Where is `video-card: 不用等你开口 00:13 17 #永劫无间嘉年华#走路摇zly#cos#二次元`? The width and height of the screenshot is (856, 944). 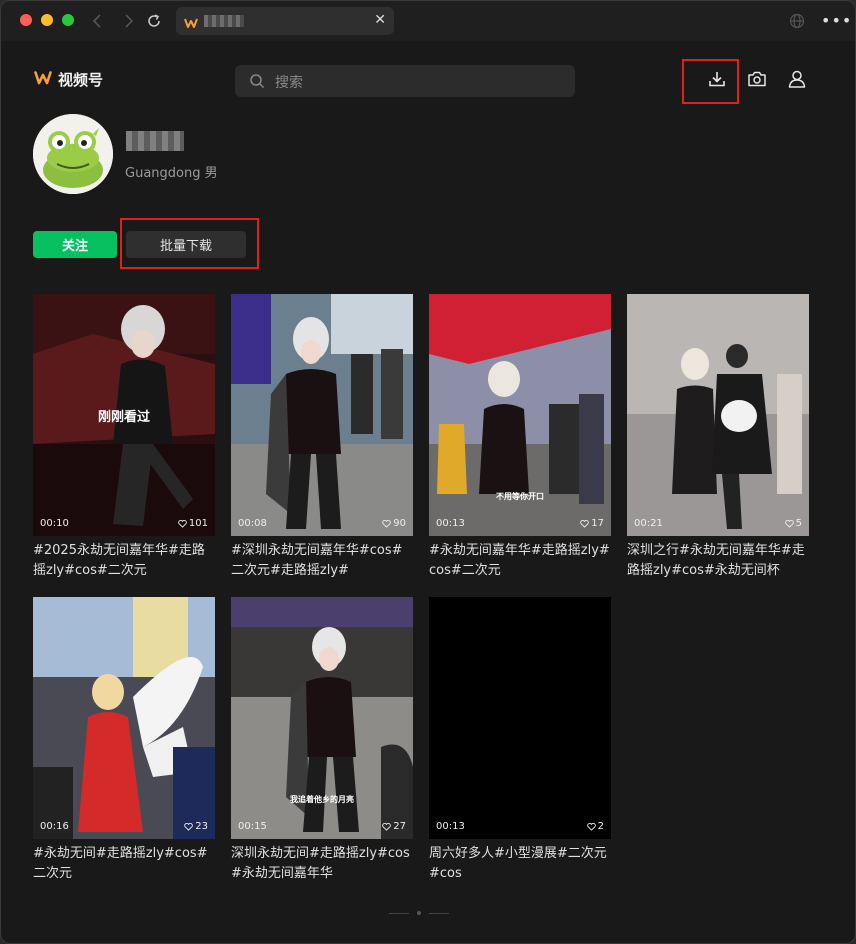 video-card: 不用等你开口 00:13 17 #永劫无间嘉年华#走路摇zly#cos#二次元 is located at coordinates (520, 437).